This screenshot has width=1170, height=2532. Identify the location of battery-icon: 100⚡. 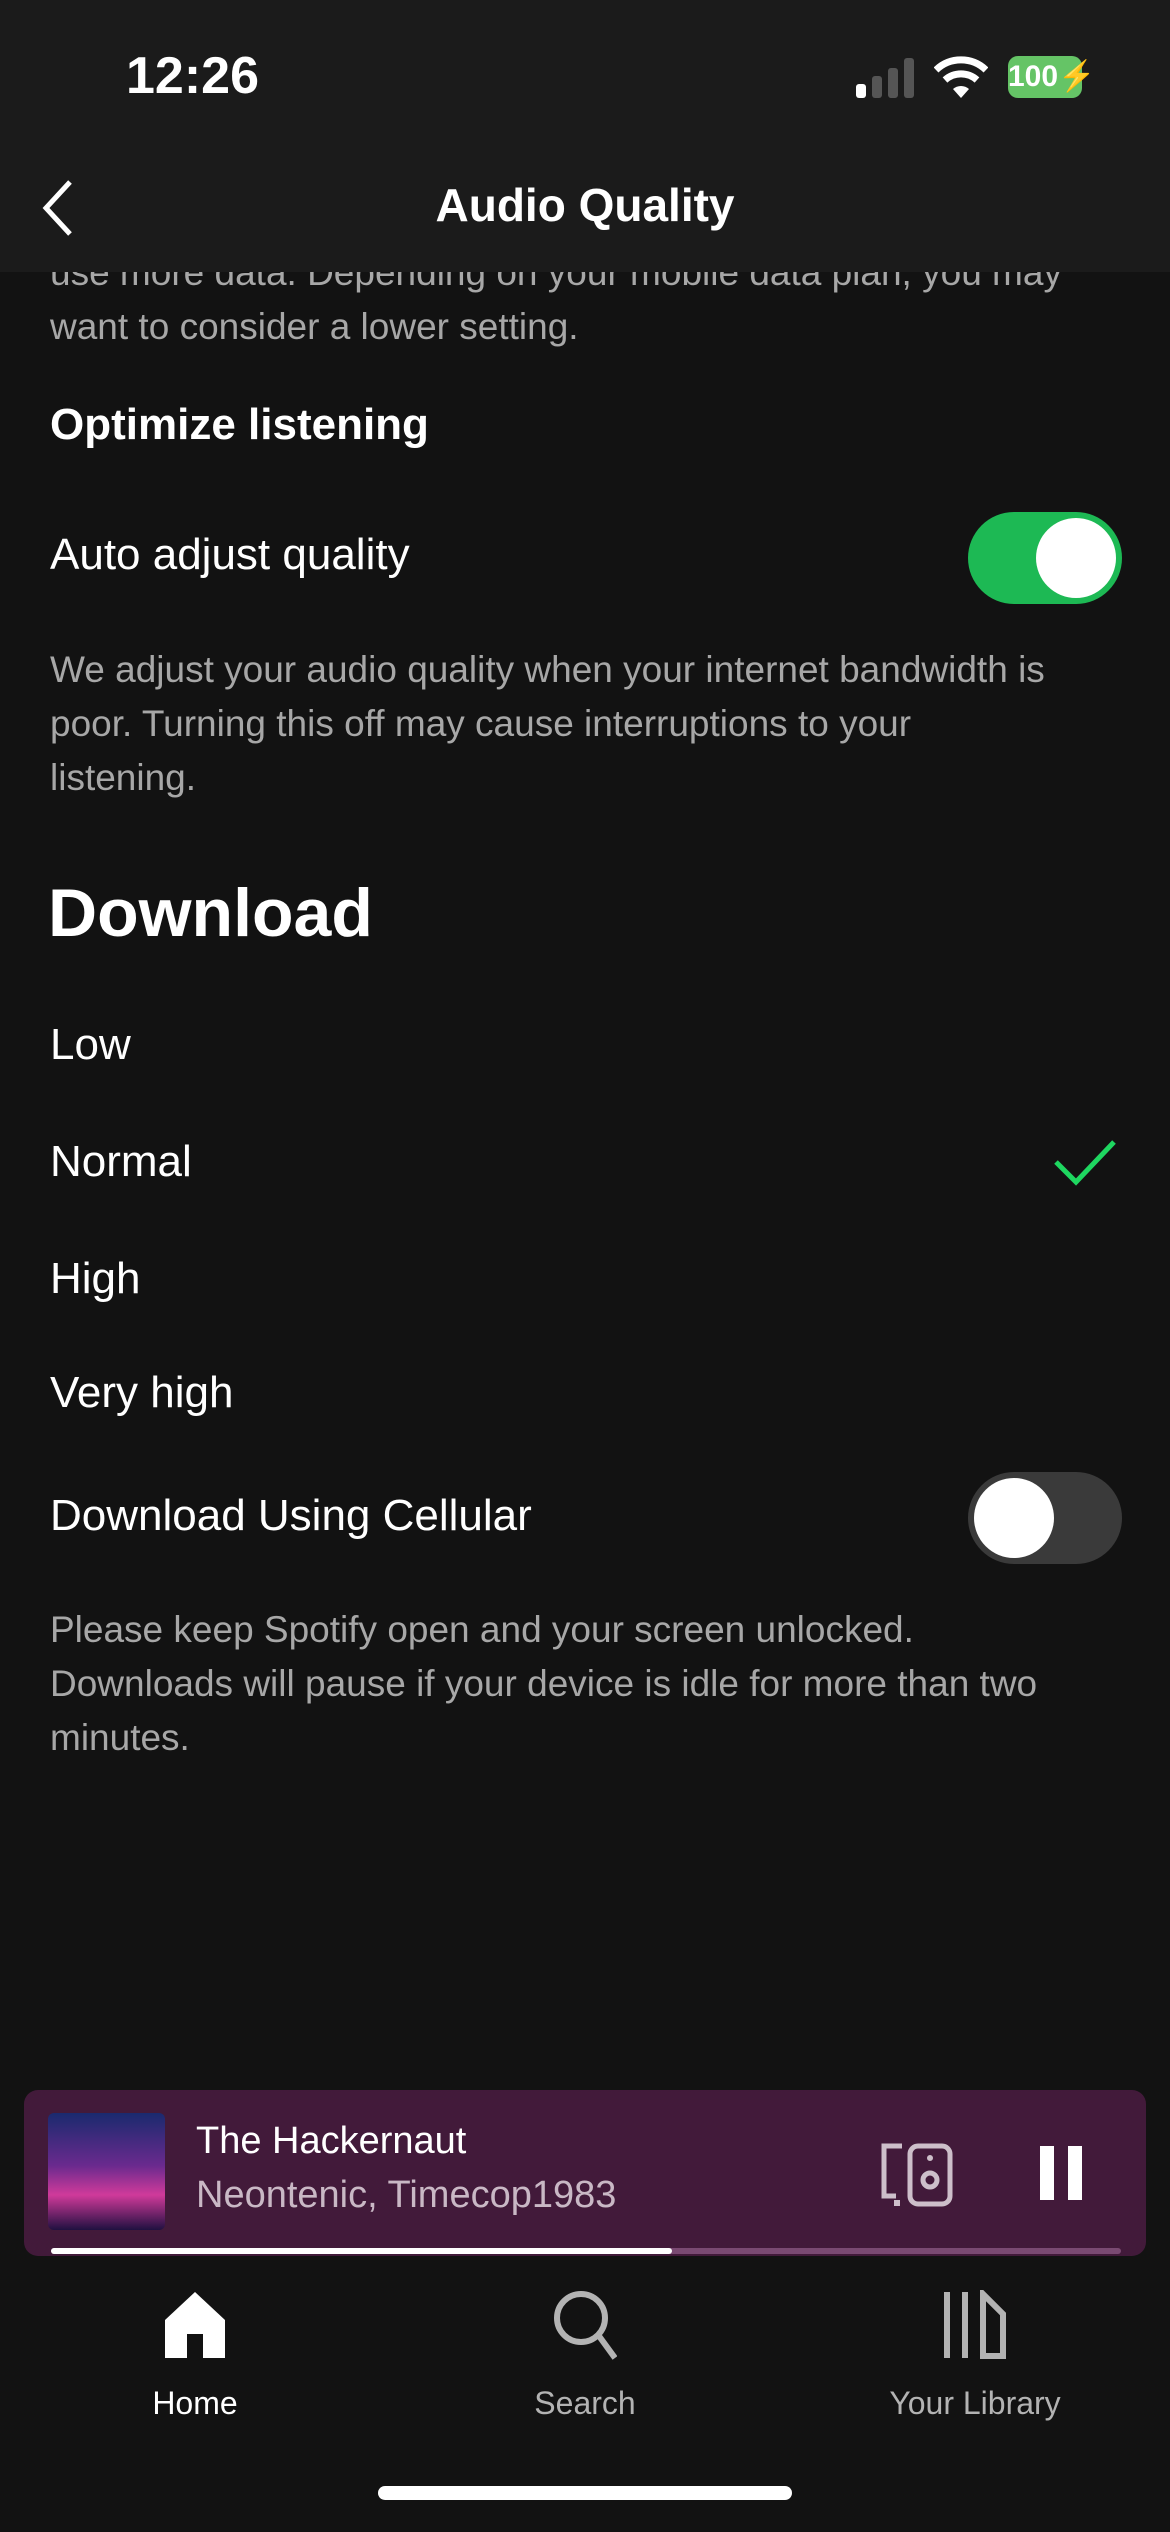
(1051, 77).